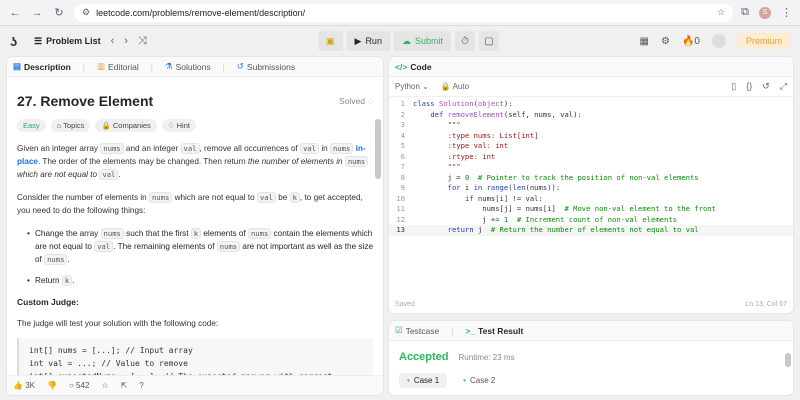 Image resolution: width=800 pixels, height=400 pixels. I want to click on book-icon: ▥, so click(101, 66).